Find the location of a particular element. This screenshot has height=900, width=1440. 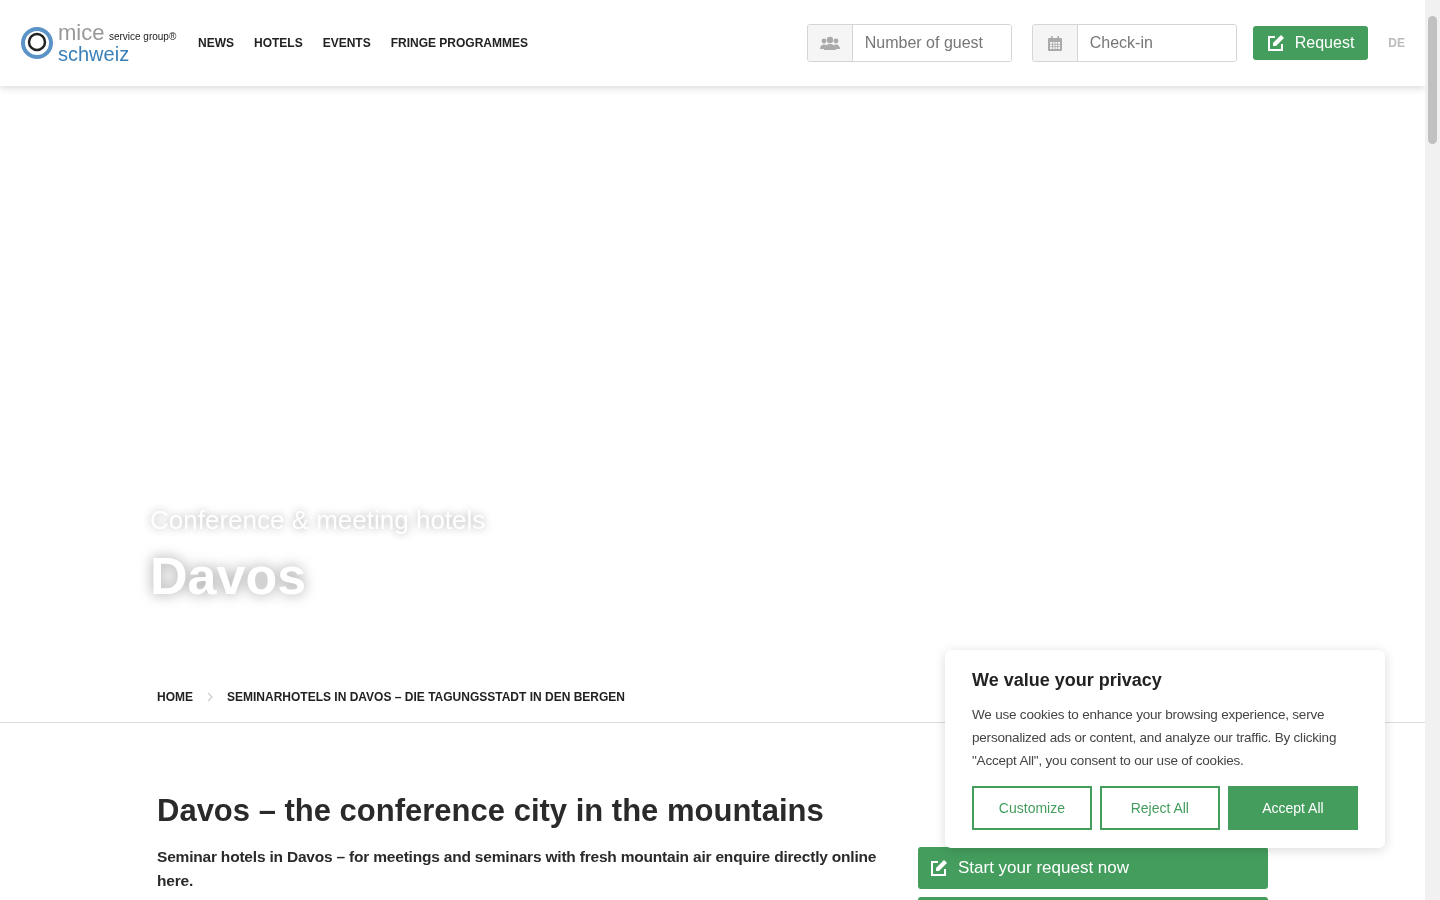

nav-link: FRINGE PROGRAMMES is located at coordinates (459, 43).